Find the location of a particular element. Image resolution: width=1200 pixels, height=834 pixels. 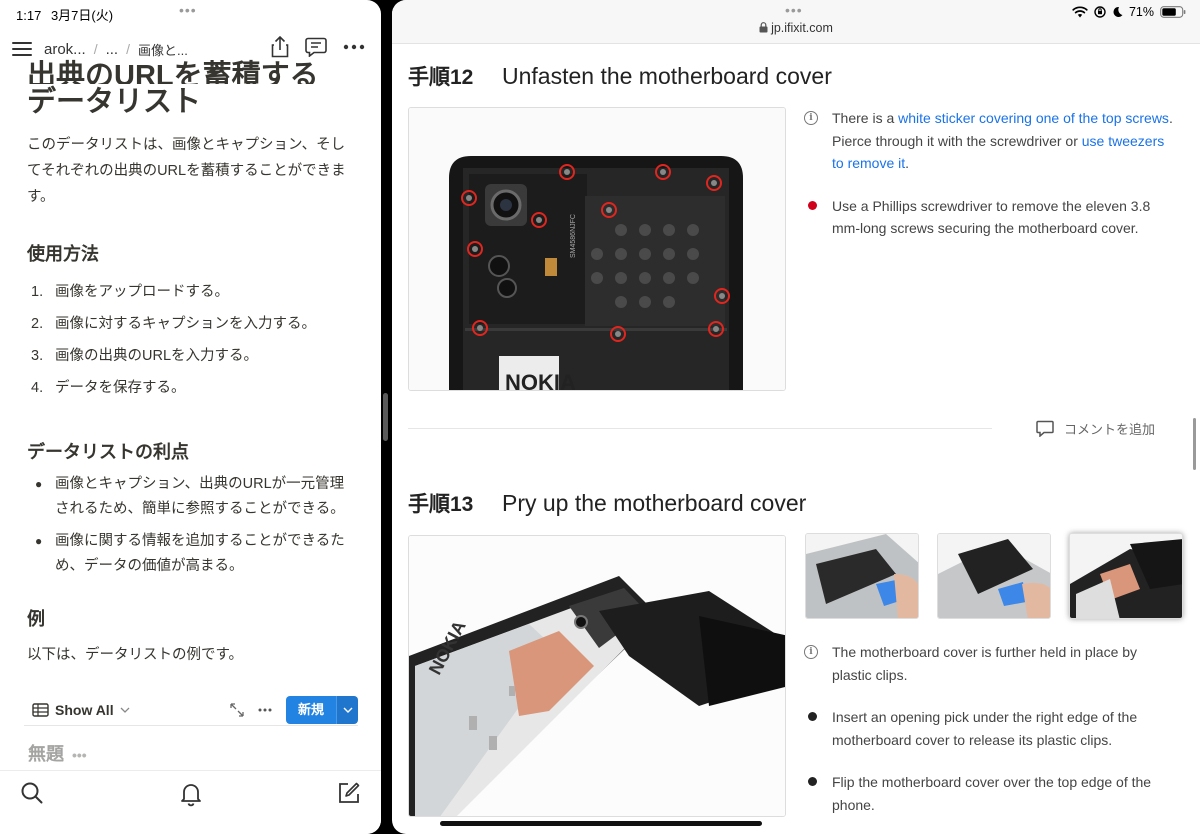

url-field: jp.ifixit.com is located at coordinates (796, 28).